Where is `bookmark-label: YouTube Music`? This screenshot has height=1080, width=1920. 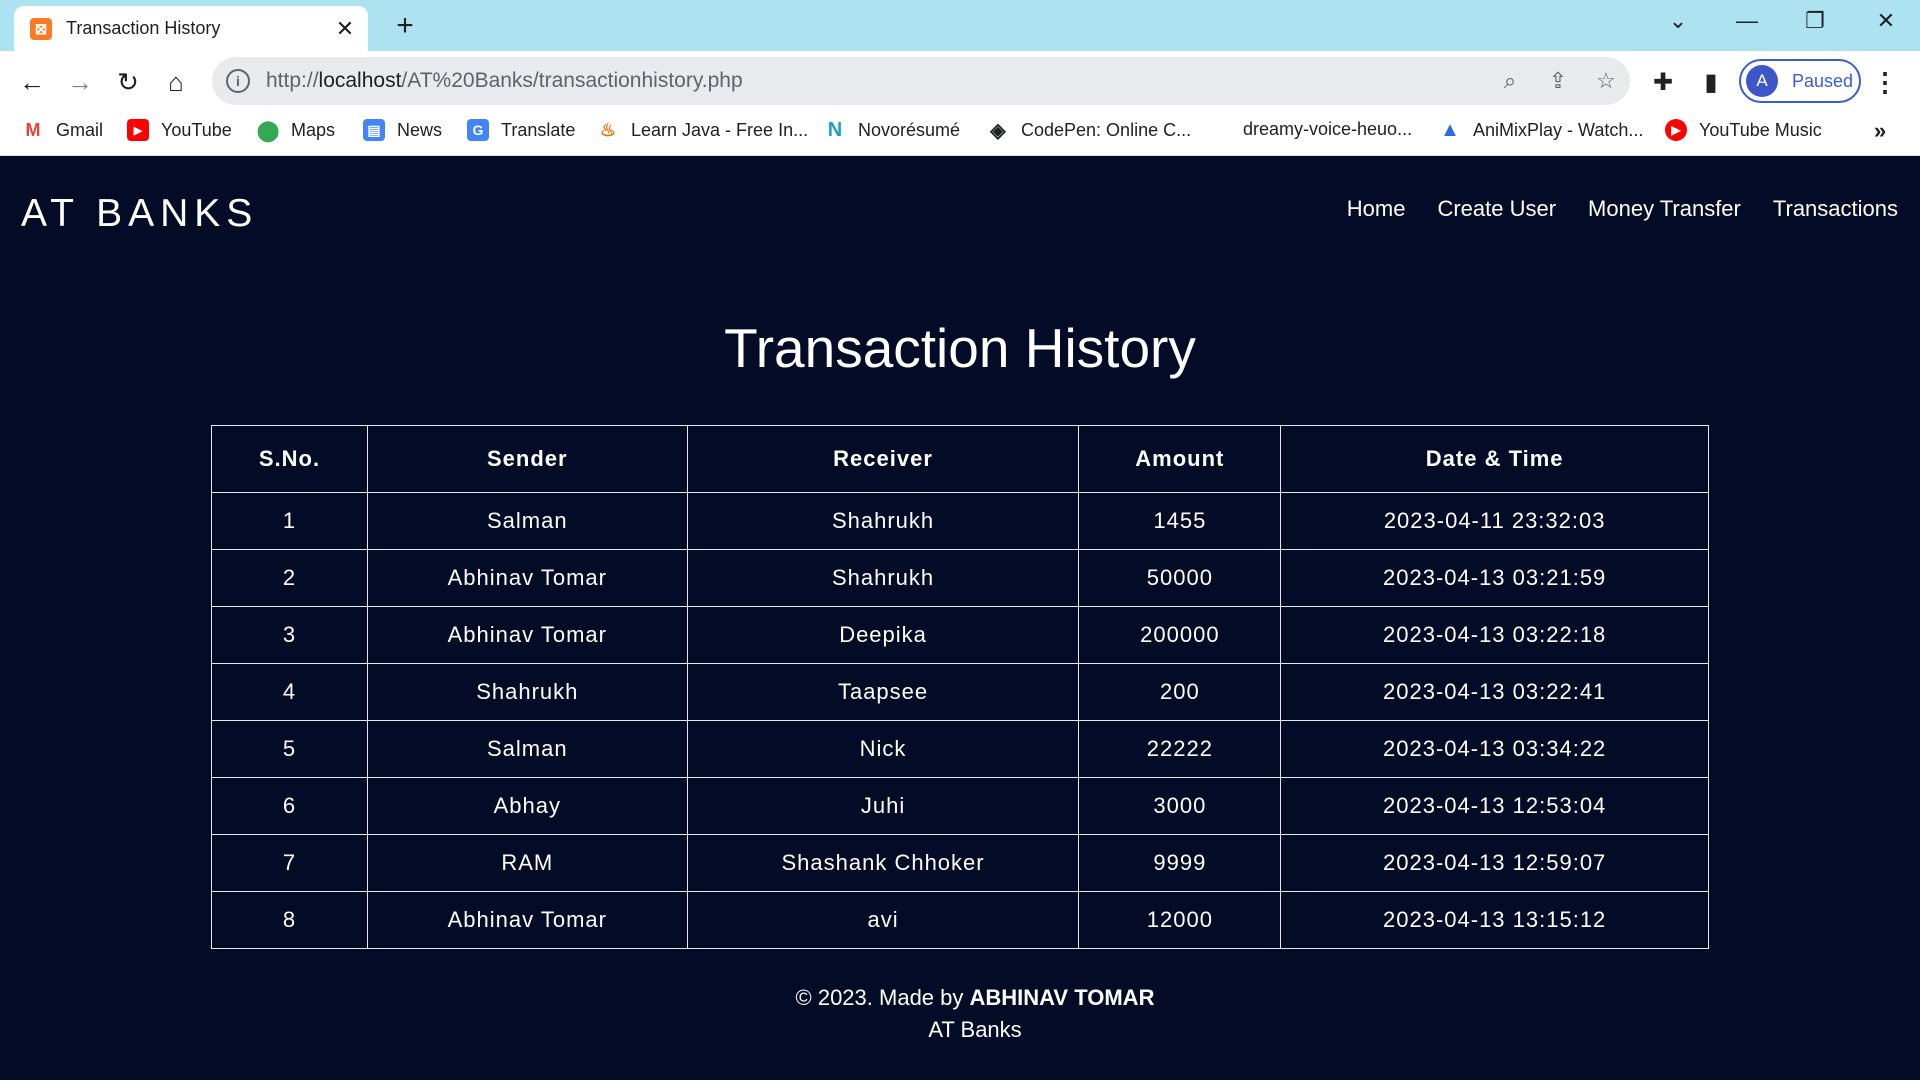
bookmark-label: YouTube Music is located at coordinates (1760, 129).